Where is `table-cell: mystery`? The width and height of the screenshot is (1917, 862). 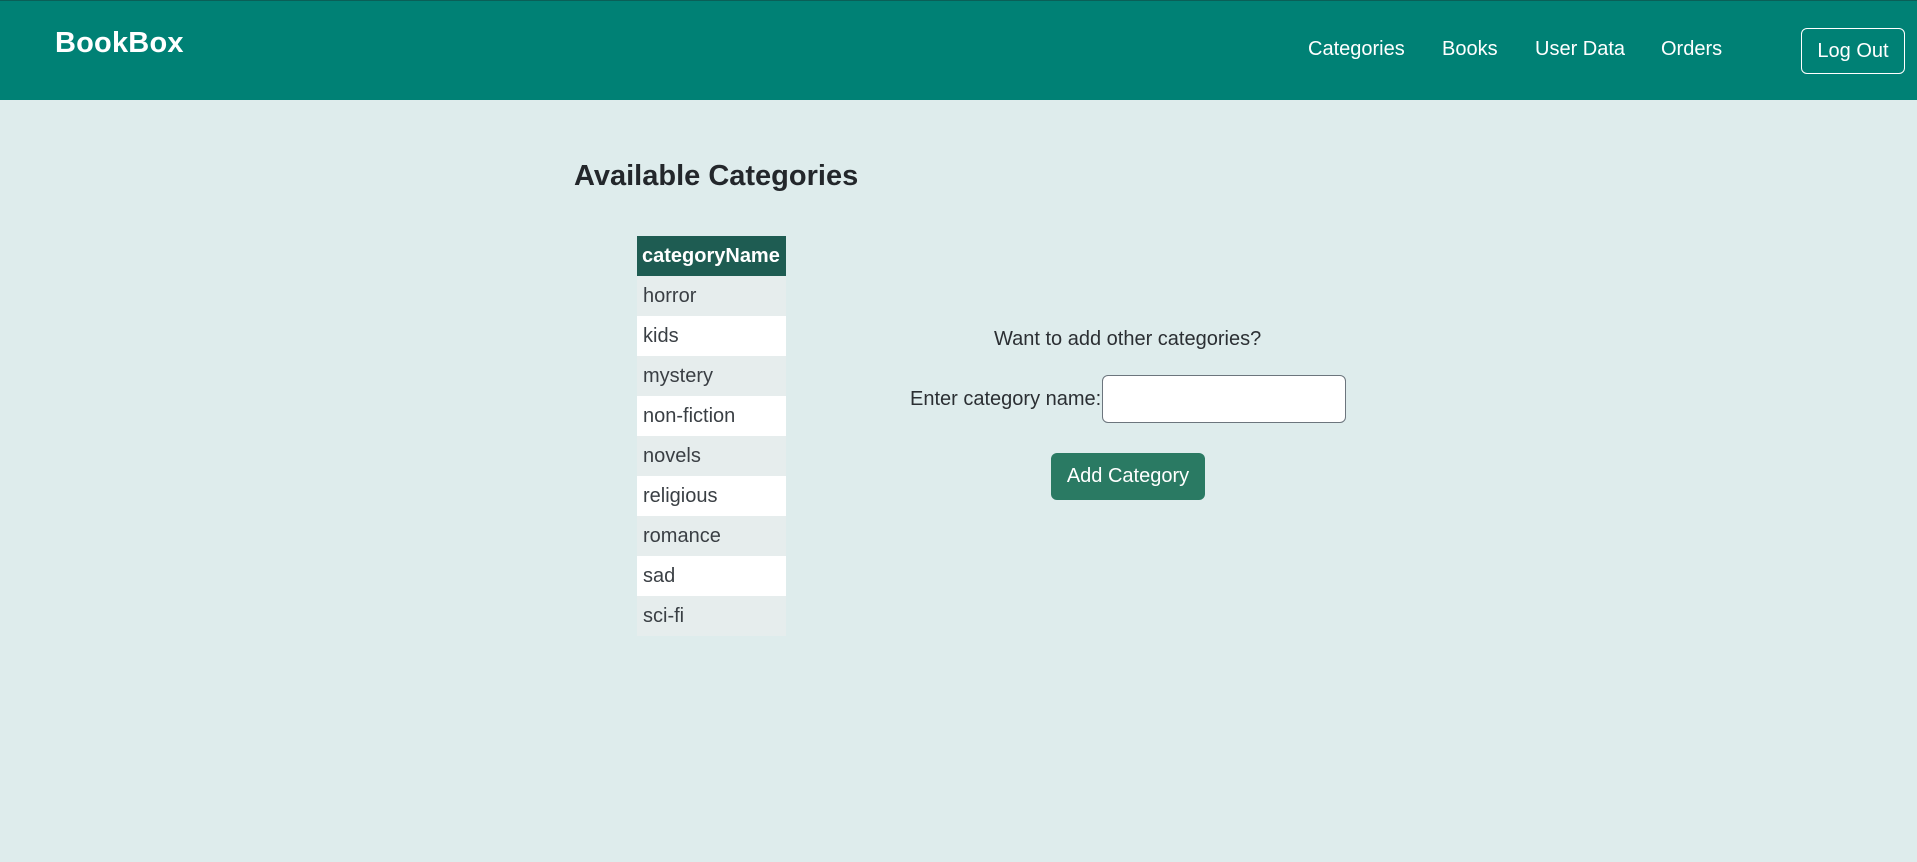
table-cell: mystery is located at coordinates (711, 376).